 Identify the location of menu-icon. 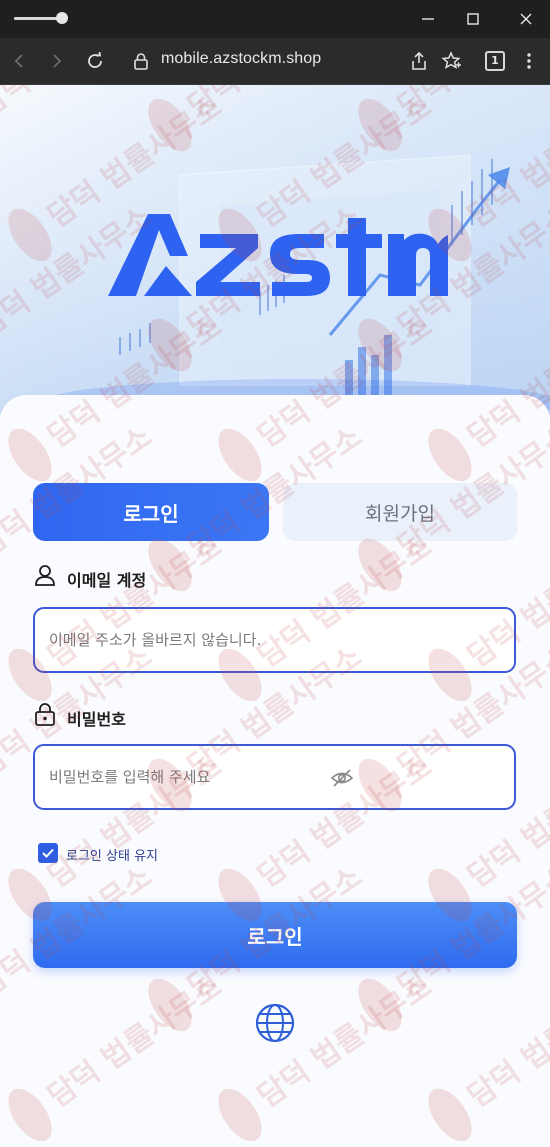
(529, 61).